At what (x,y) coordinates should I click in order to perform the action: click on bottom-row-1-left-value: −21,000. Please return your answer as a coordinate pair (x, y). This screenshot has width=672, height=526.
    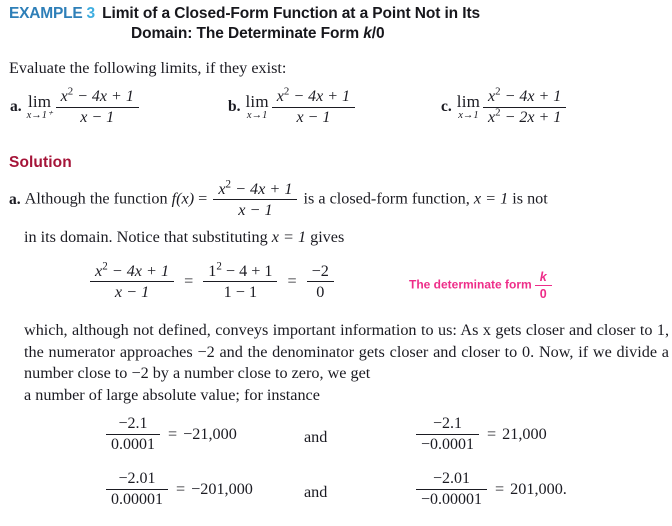
    Looking at the image, I should click on (210, 433).